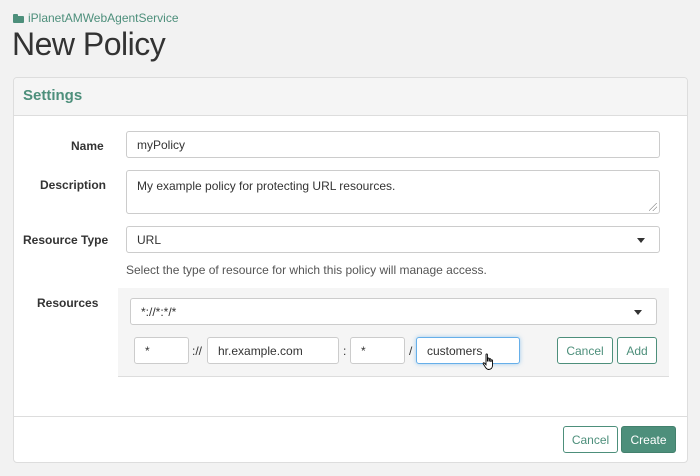 The image size is (700, 476). I want to click on resource-add-button: Add, so click(637, 350).